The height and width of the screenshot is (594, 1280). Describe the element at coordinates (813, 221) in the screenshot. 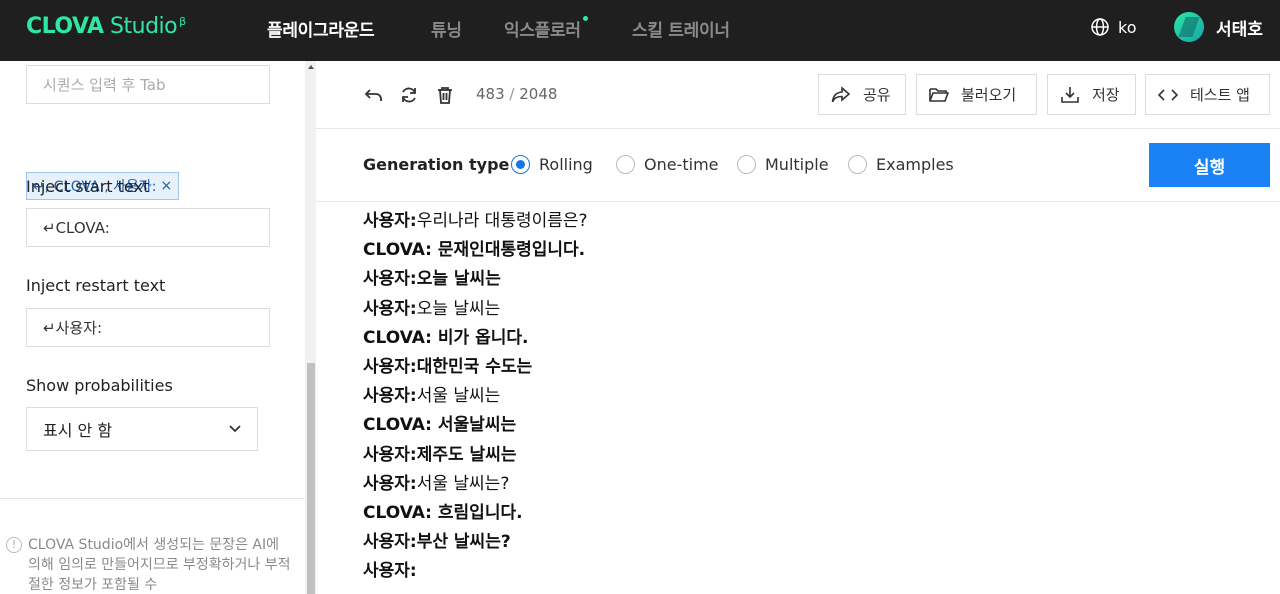

I see `output-line: 사용자:우리나라 대통령이름은?` at that location.